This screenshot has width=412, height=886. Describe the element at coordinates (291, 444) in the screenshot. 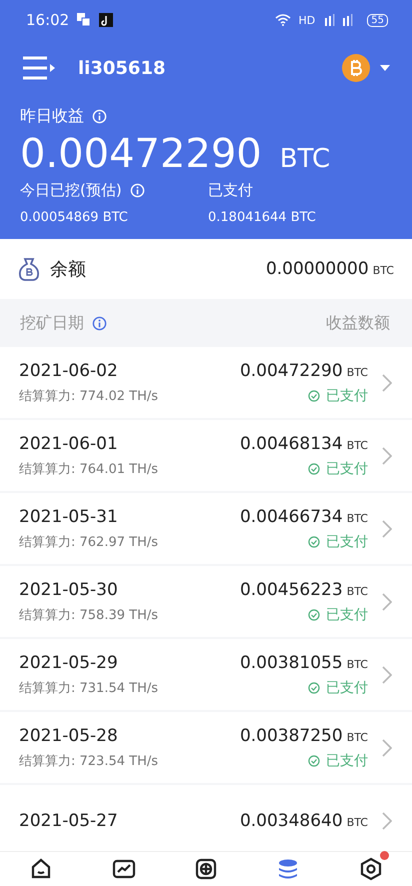

I see `row-amount: 0.00468134` at that location.